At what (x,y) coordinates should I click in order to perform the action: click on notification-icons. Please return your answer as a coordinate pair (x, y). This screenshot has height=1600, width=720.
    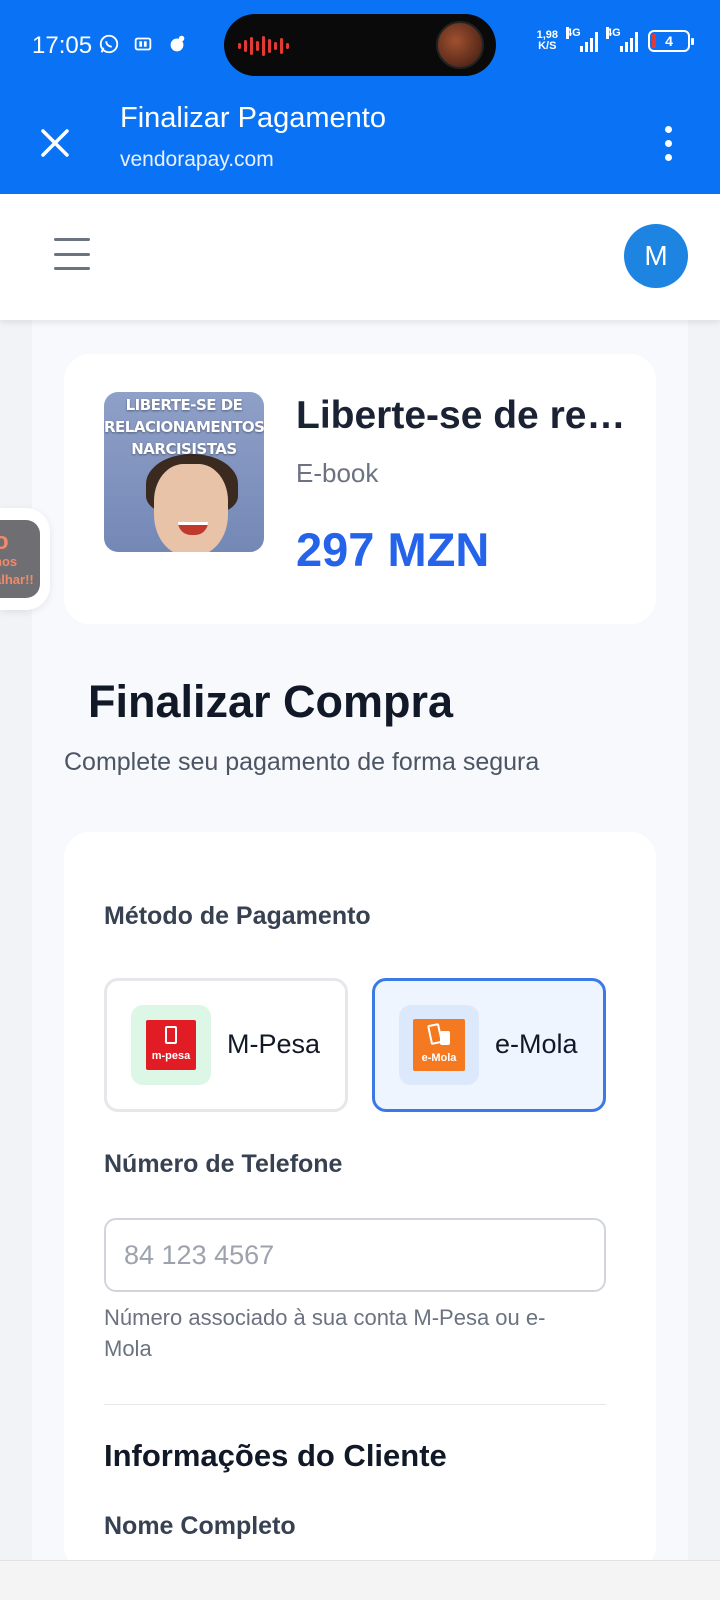
    Looking at the image, I should click on (143, 44).